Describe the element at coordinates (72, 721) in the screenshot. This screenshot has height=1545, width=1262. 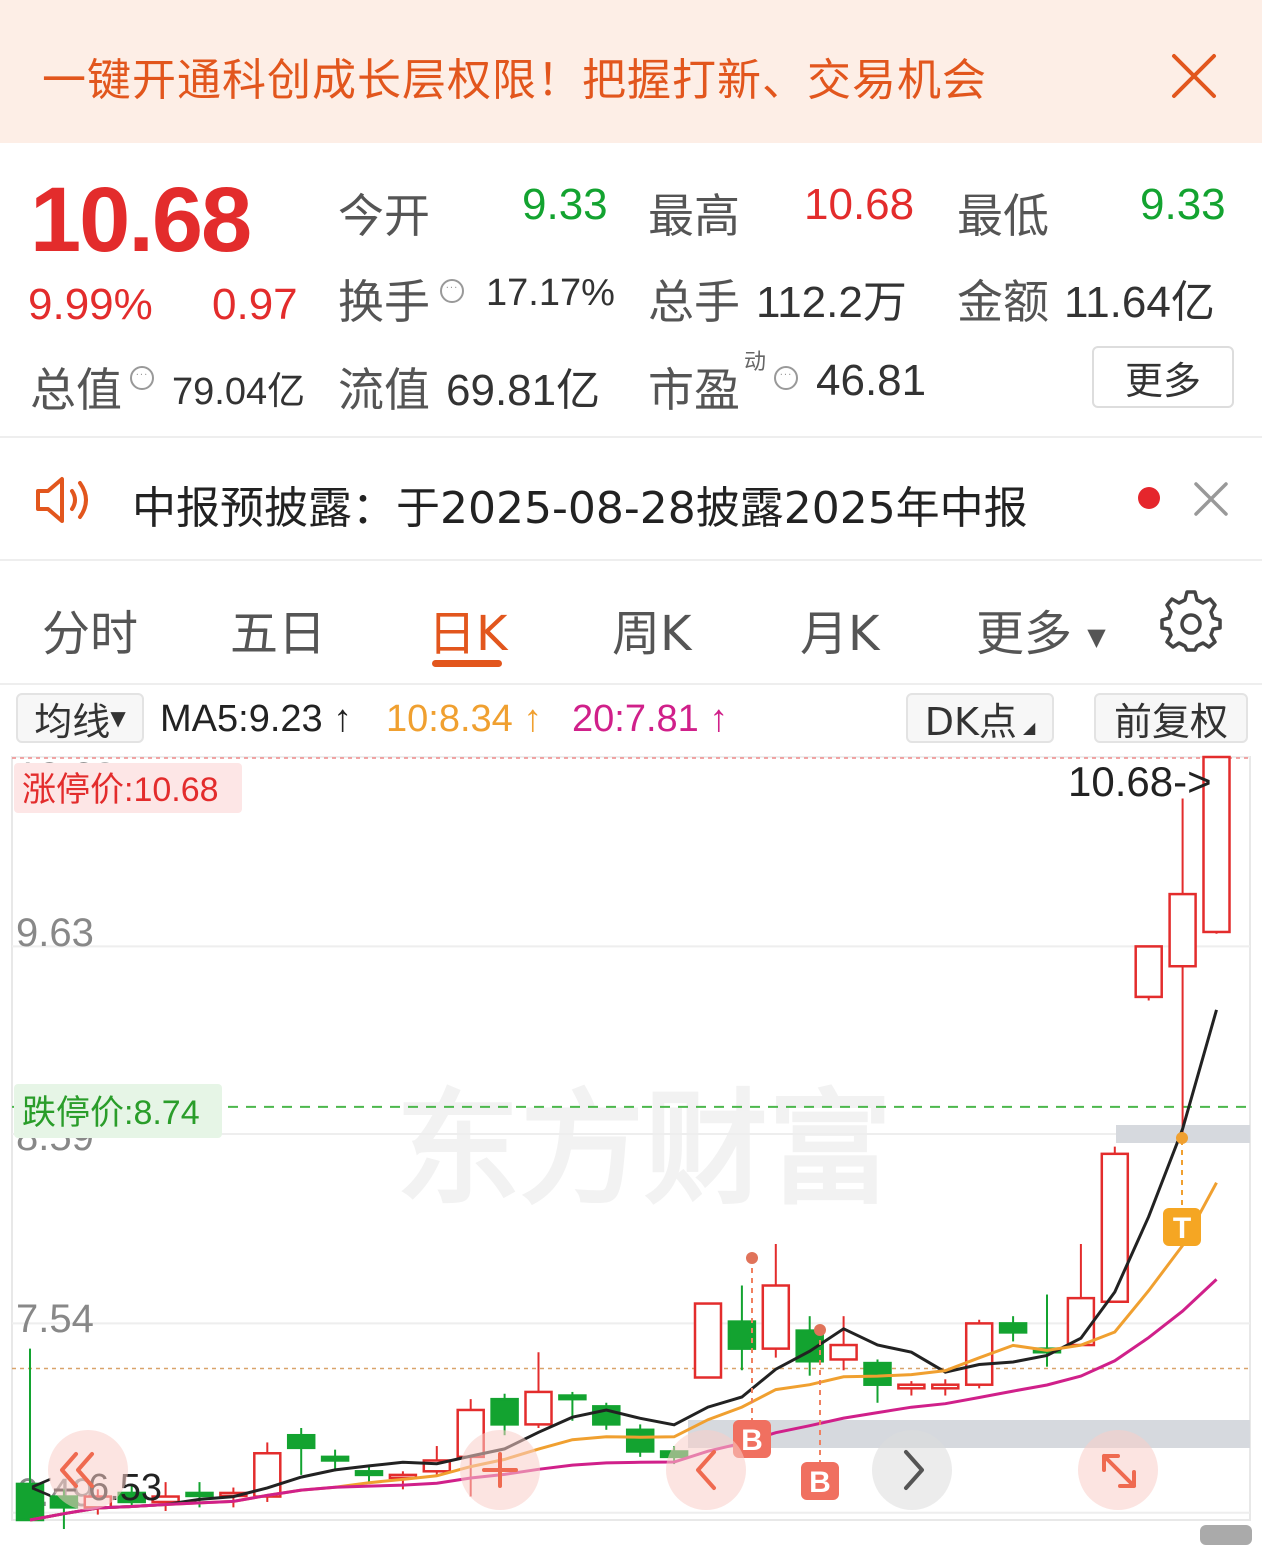
I see `indicator-label: 均线` at that location.